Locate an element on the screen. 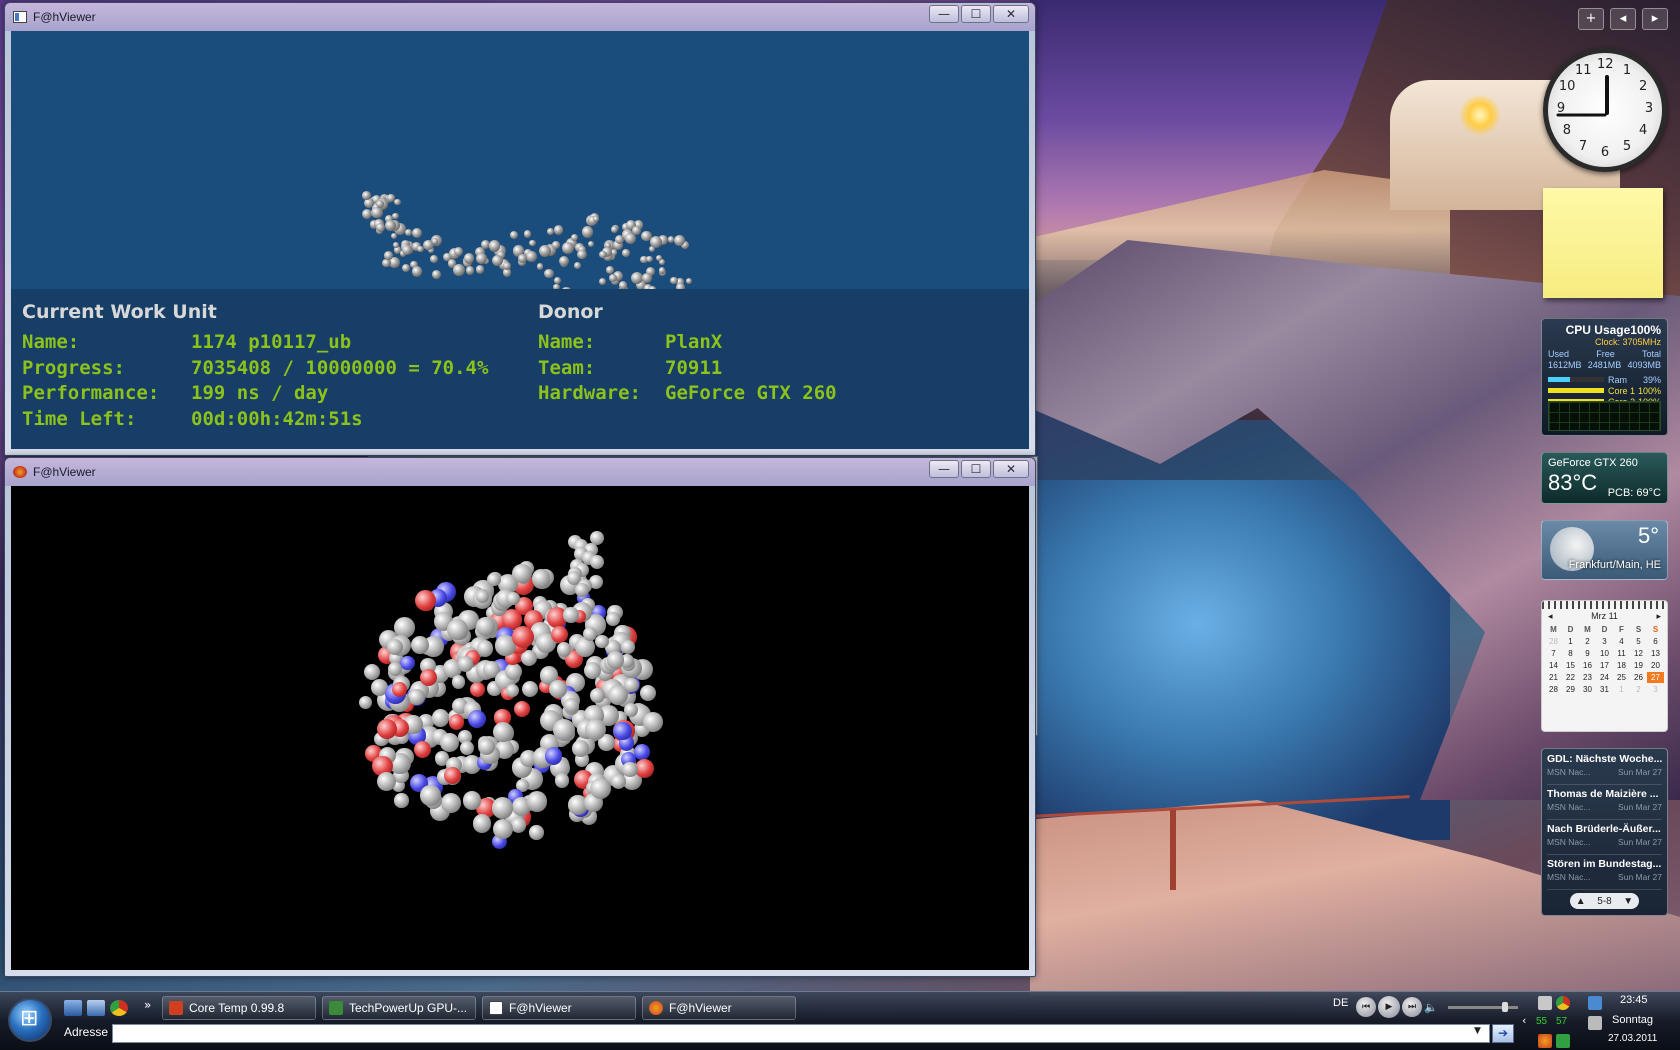  start-button is located at coordinates (30, 1020).